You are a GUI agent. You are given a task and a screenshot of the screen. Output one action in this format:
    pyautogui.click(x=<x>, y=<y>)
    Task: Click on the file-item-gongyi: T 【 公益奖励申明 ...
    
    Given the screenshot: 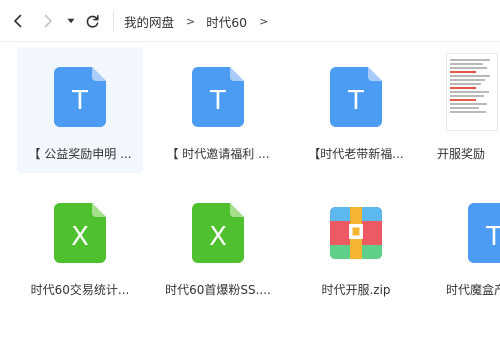 What is the action you would take?
    pyautogui.click(x=80, y=110)
    